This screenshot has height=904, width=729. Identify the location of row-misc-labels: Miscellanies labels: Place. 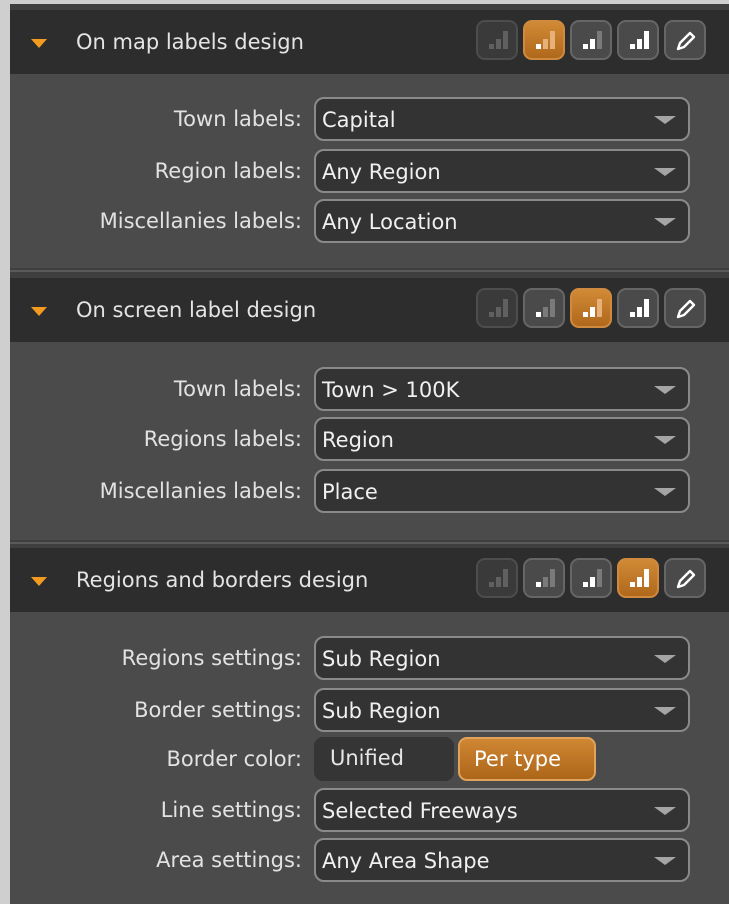
(369, 492).